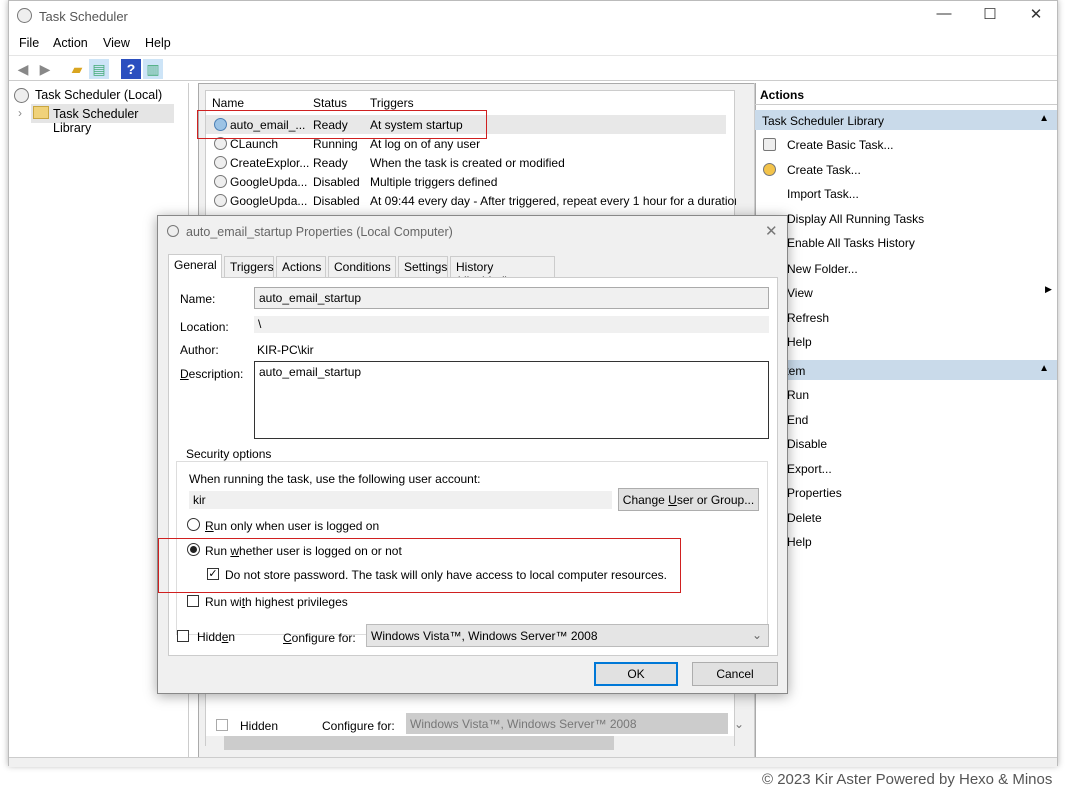 This screenshot has width=1066, height=790. I want to click on back-arrow-icon: ◀, so click(23, 69).